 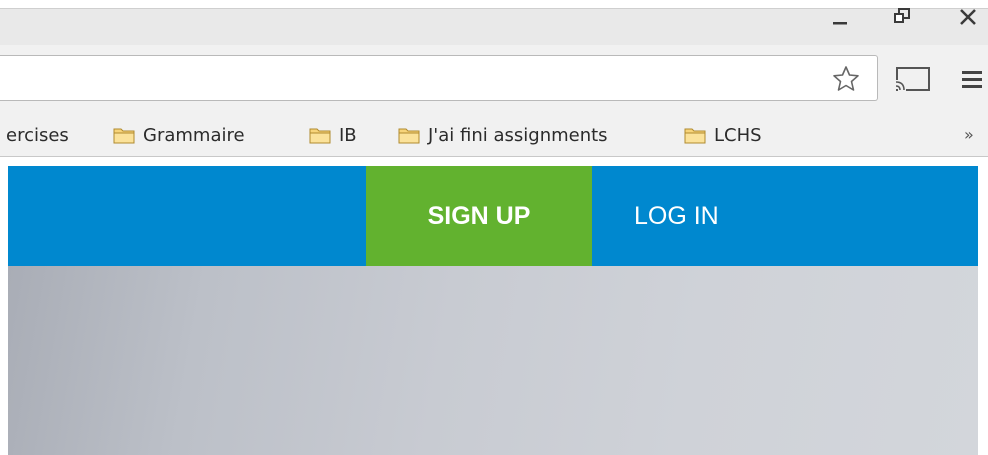 I want to click on bookmark-star-button, so click(x=846, y=79).